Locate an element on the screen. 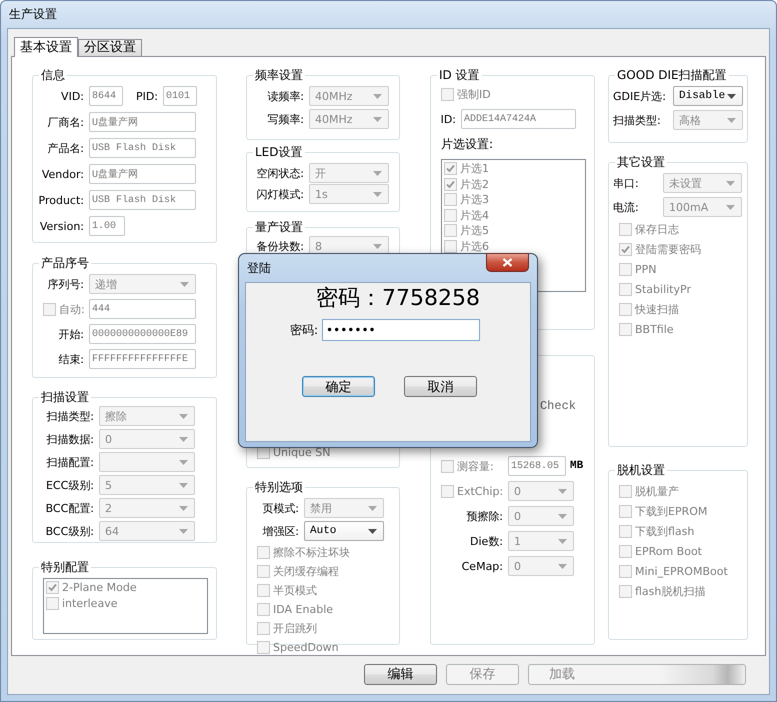 This screenshot has height=702, width=777. field-label: PID: is located at coordinates (146, 96).